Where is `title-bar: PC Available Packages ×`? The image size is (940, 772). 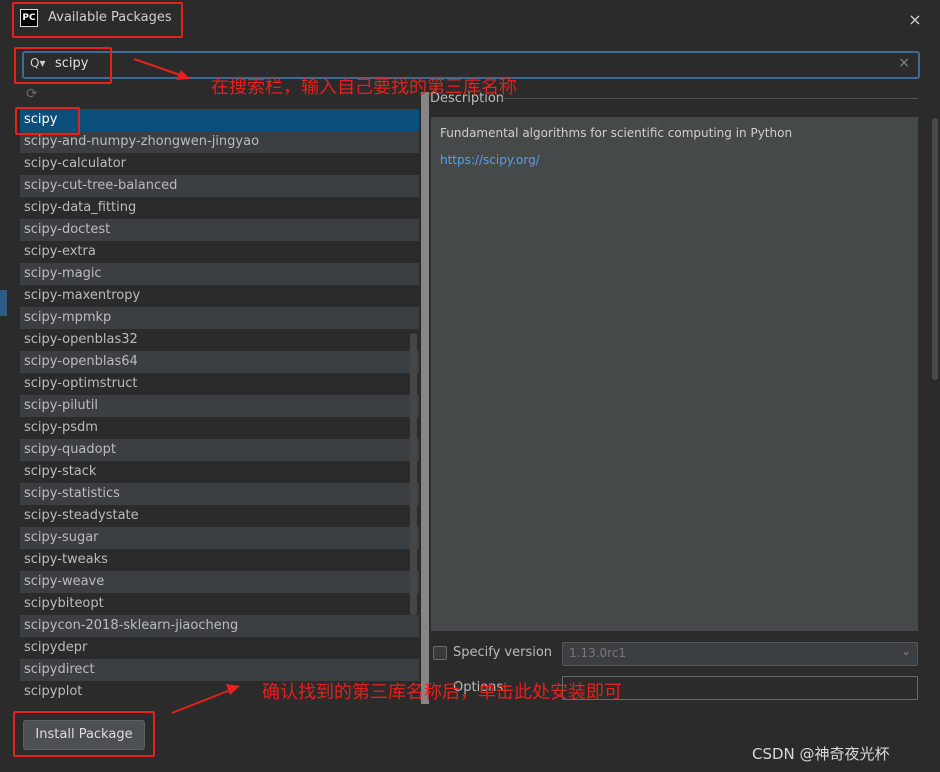
title-bar: PC Available Packages × is located at coordinates (470, 20).